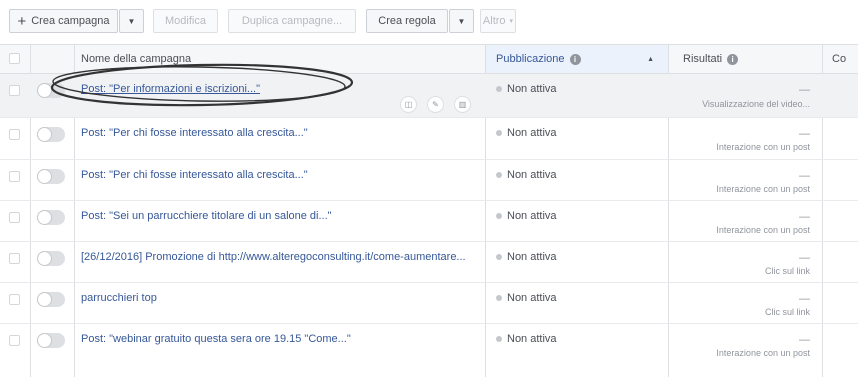 Image resolution: width=858 pixels, height=377 pixels. Describe the element at coordinates (511, 21) in the screenshot. I see `chevron-down-icon: ▾` at that location.